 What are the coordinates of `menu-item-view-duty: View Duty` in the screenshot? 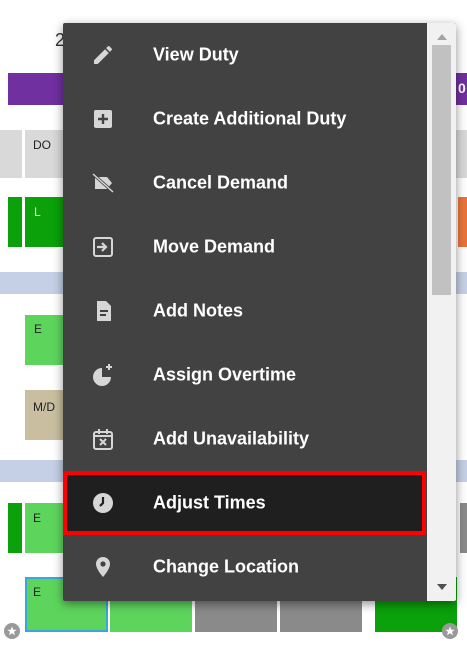 It's located at (244, 55).